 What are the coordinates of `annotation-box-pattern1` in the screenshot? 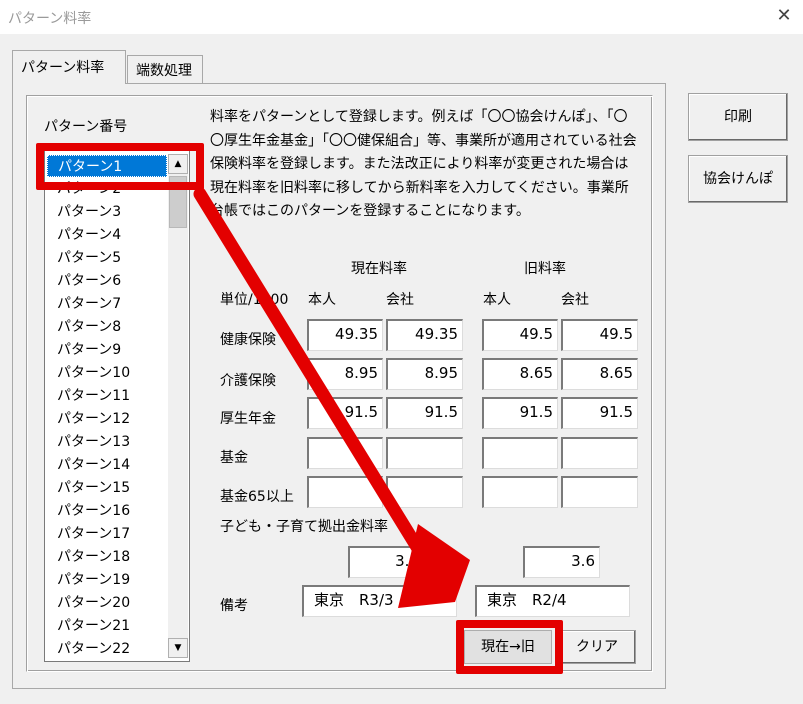 It's located at (120, 166).